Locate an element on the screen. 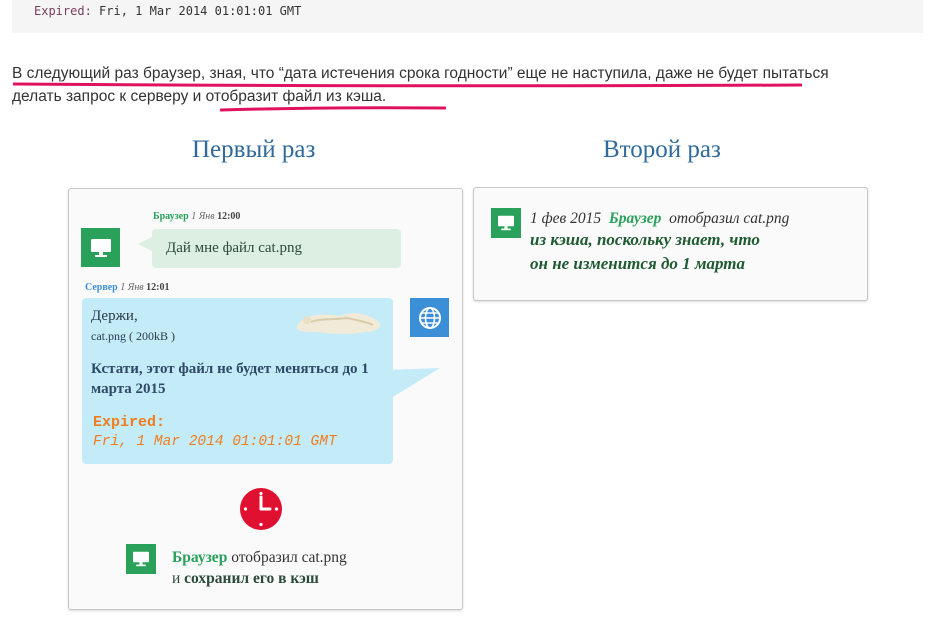 This screenshot has width=929, height=623. browser-request-bubble: Дай мне файл cat.png is located at coordinates (276, 248).